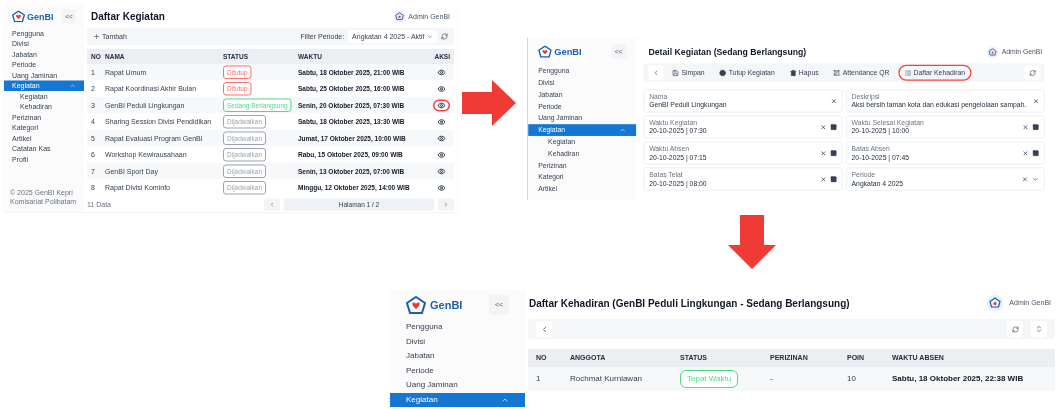  I want to click on refresh-icon, so click(1015, 329).